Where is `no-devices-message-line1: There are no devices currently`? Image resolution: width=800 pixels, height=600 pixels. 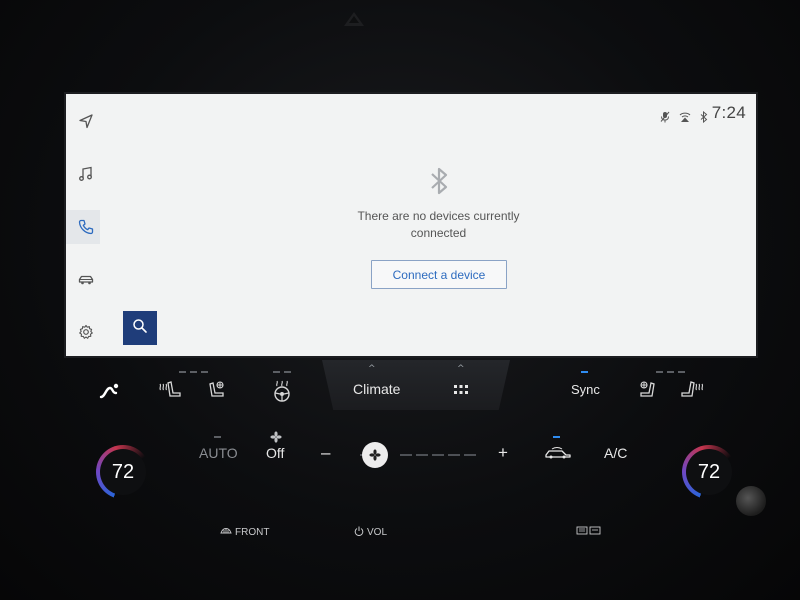 no-devices-message-line1: There are no devices currently is located at coordinates (438, 216).